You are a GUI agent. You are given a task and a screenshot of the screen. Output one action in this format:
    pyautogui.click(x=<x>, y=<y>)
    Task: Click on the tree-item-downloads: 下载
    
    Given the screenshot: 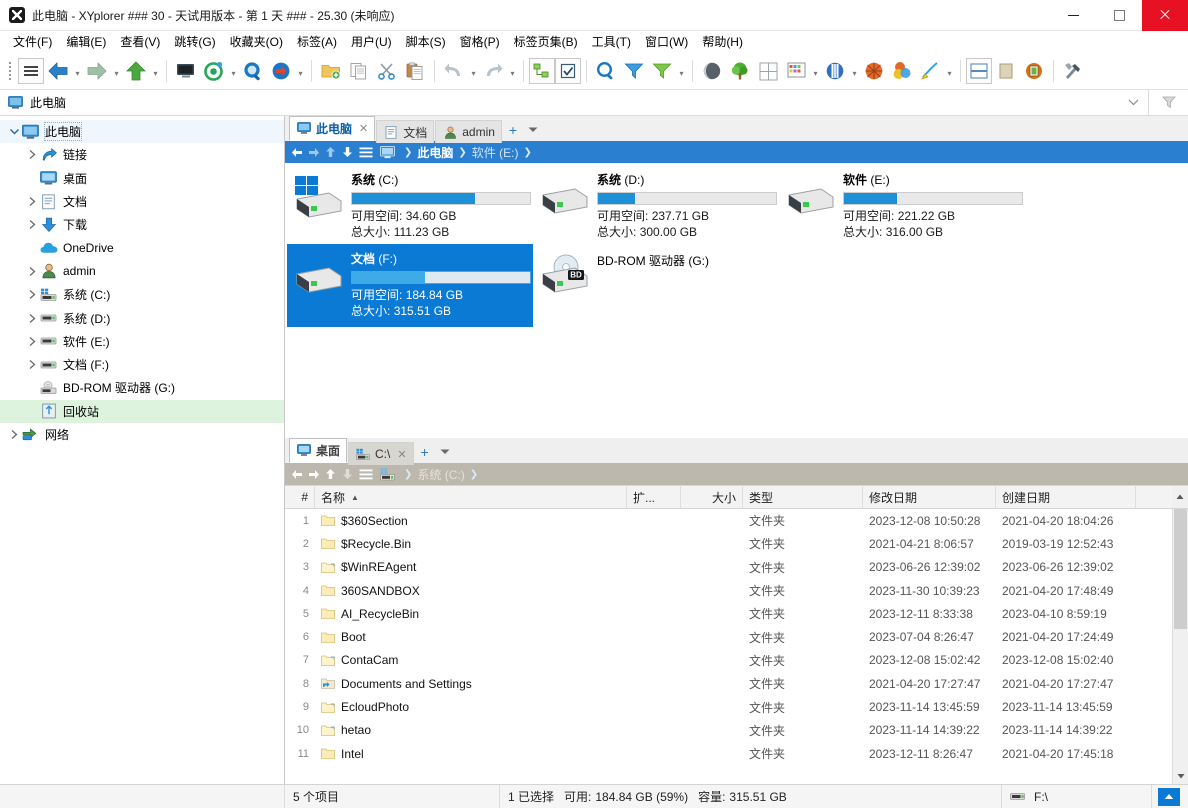 What is the action you would take?
    pyautogui.click(x=142, y=224)
    